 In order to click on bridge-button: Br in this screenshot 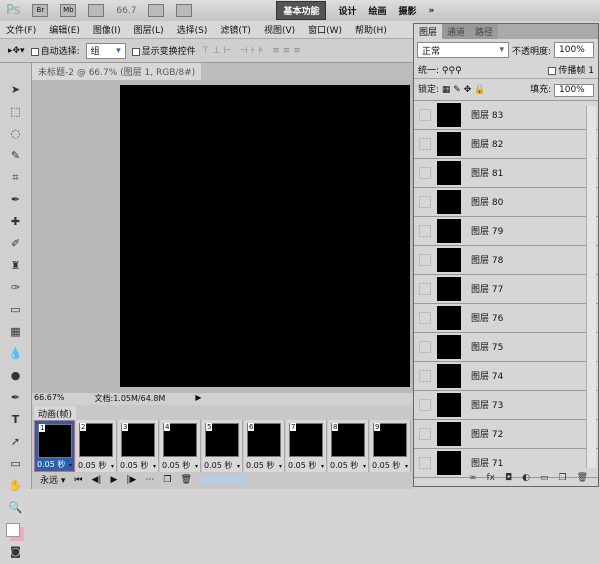, I will do `click(40, 10)`.